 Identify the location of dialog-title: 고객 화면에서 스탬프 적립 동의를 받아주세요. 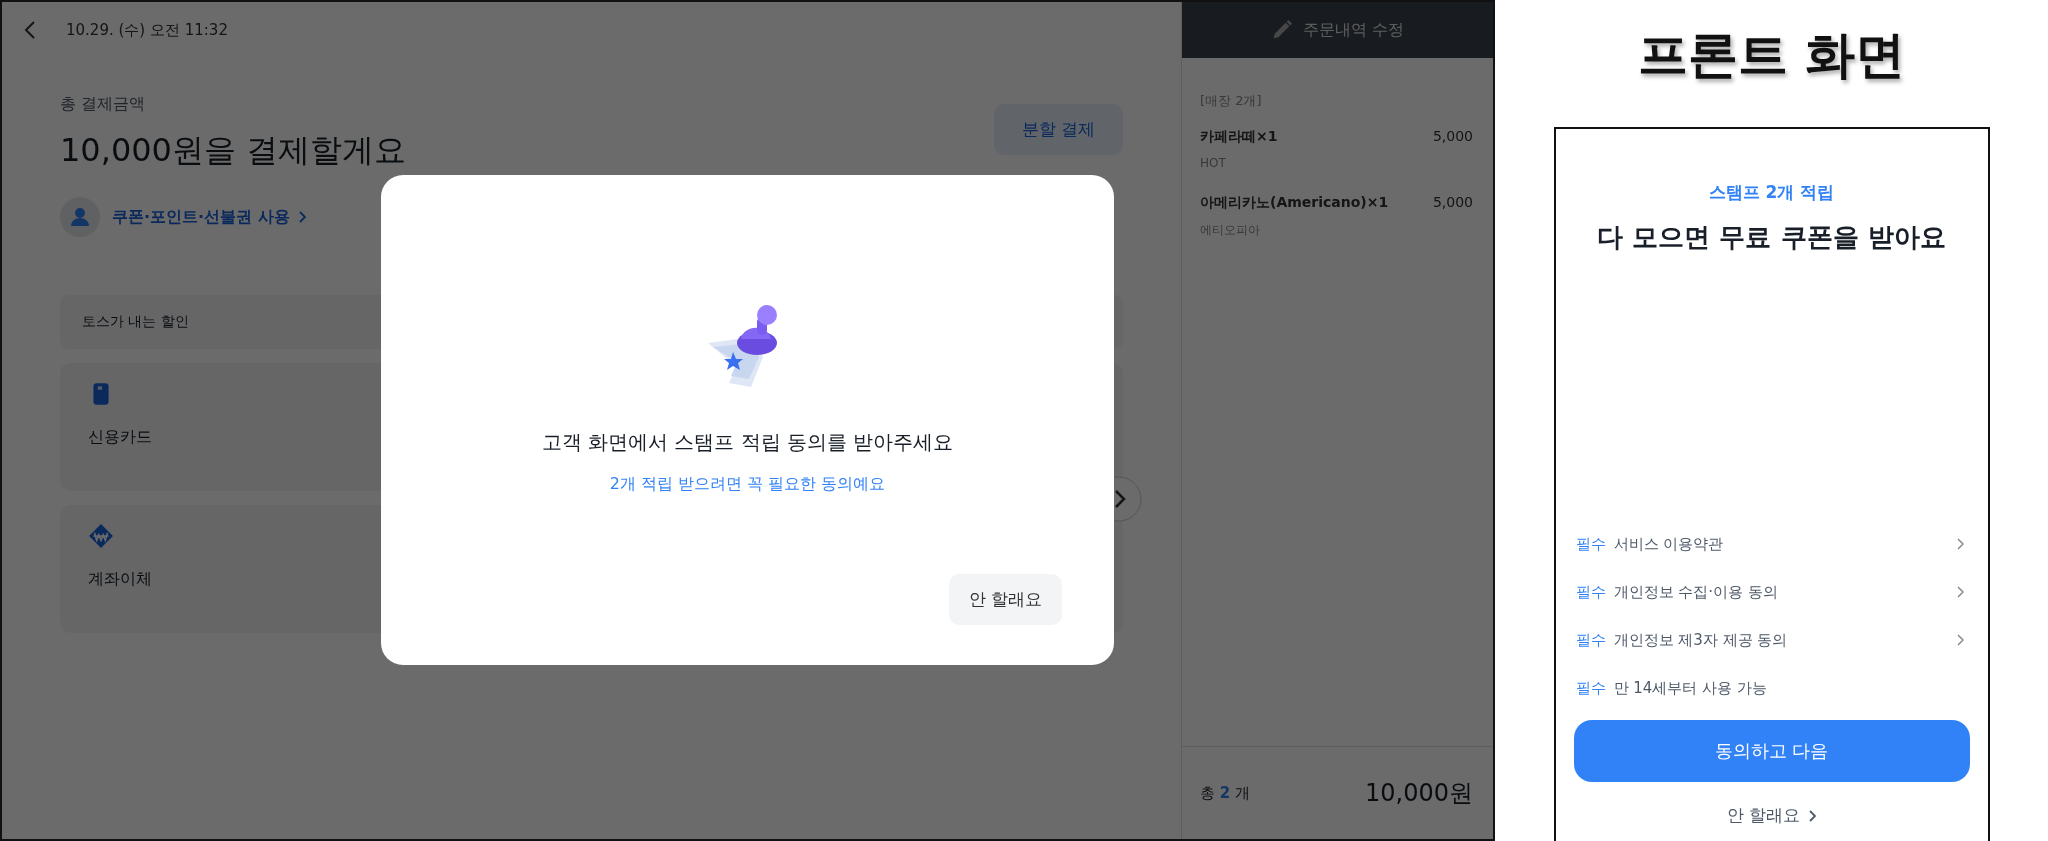
(747, 442).